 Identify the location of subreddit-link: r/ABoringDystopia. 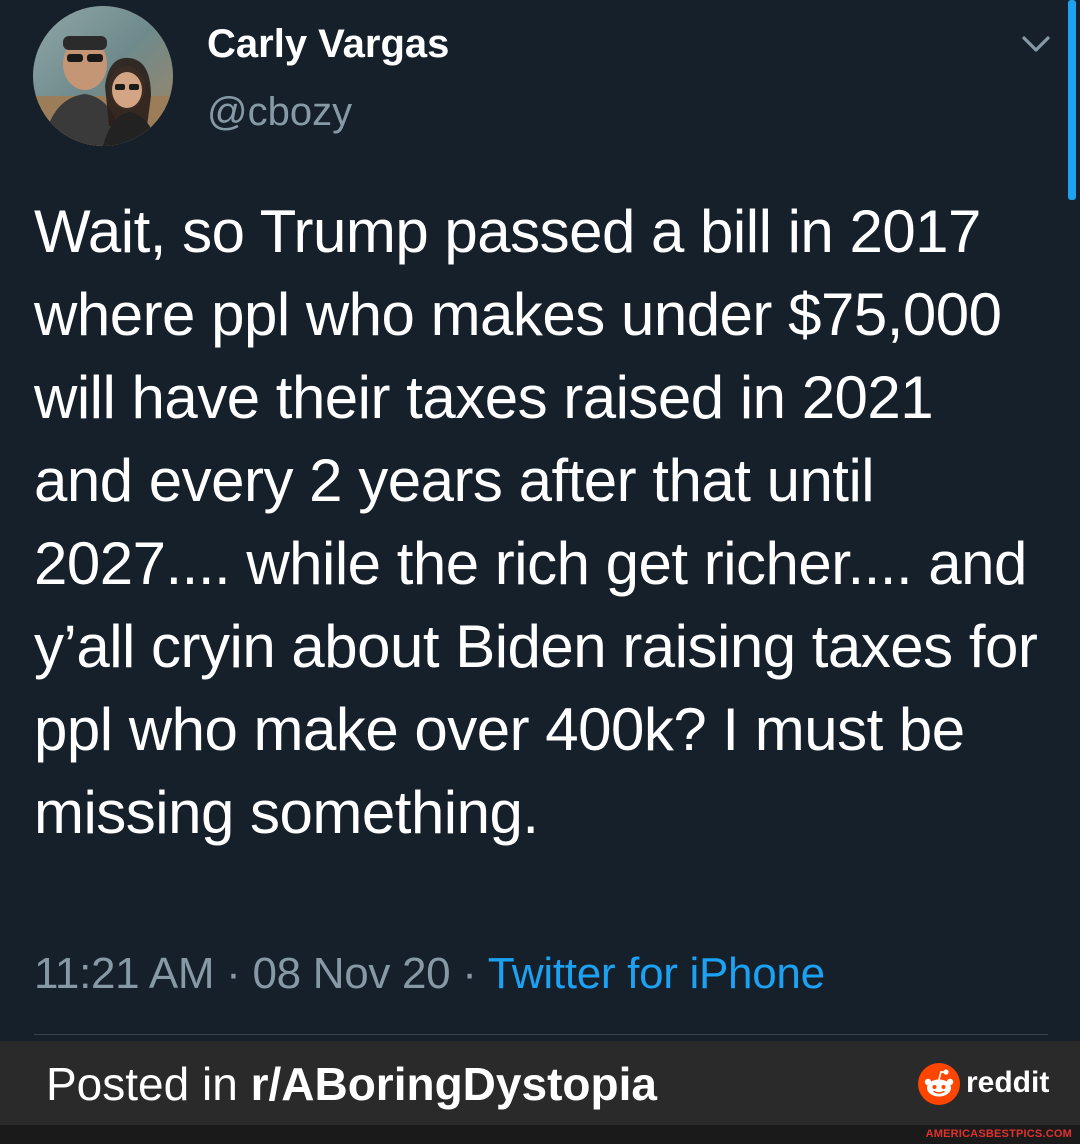
(454, 1084).